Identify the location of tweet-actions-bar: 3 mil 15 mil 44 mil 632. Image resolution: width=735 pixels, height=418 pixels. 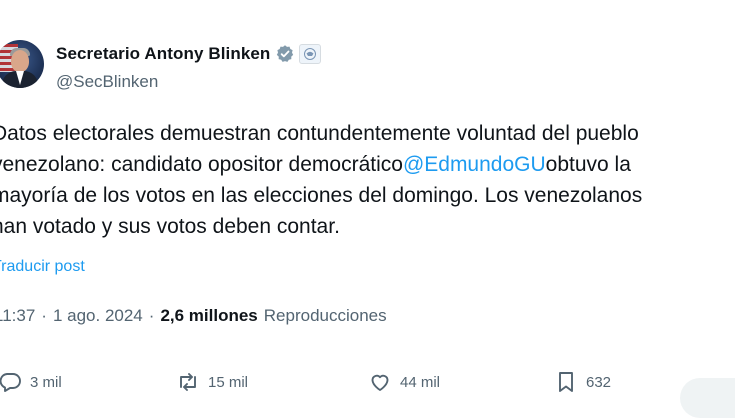
(367, 385).